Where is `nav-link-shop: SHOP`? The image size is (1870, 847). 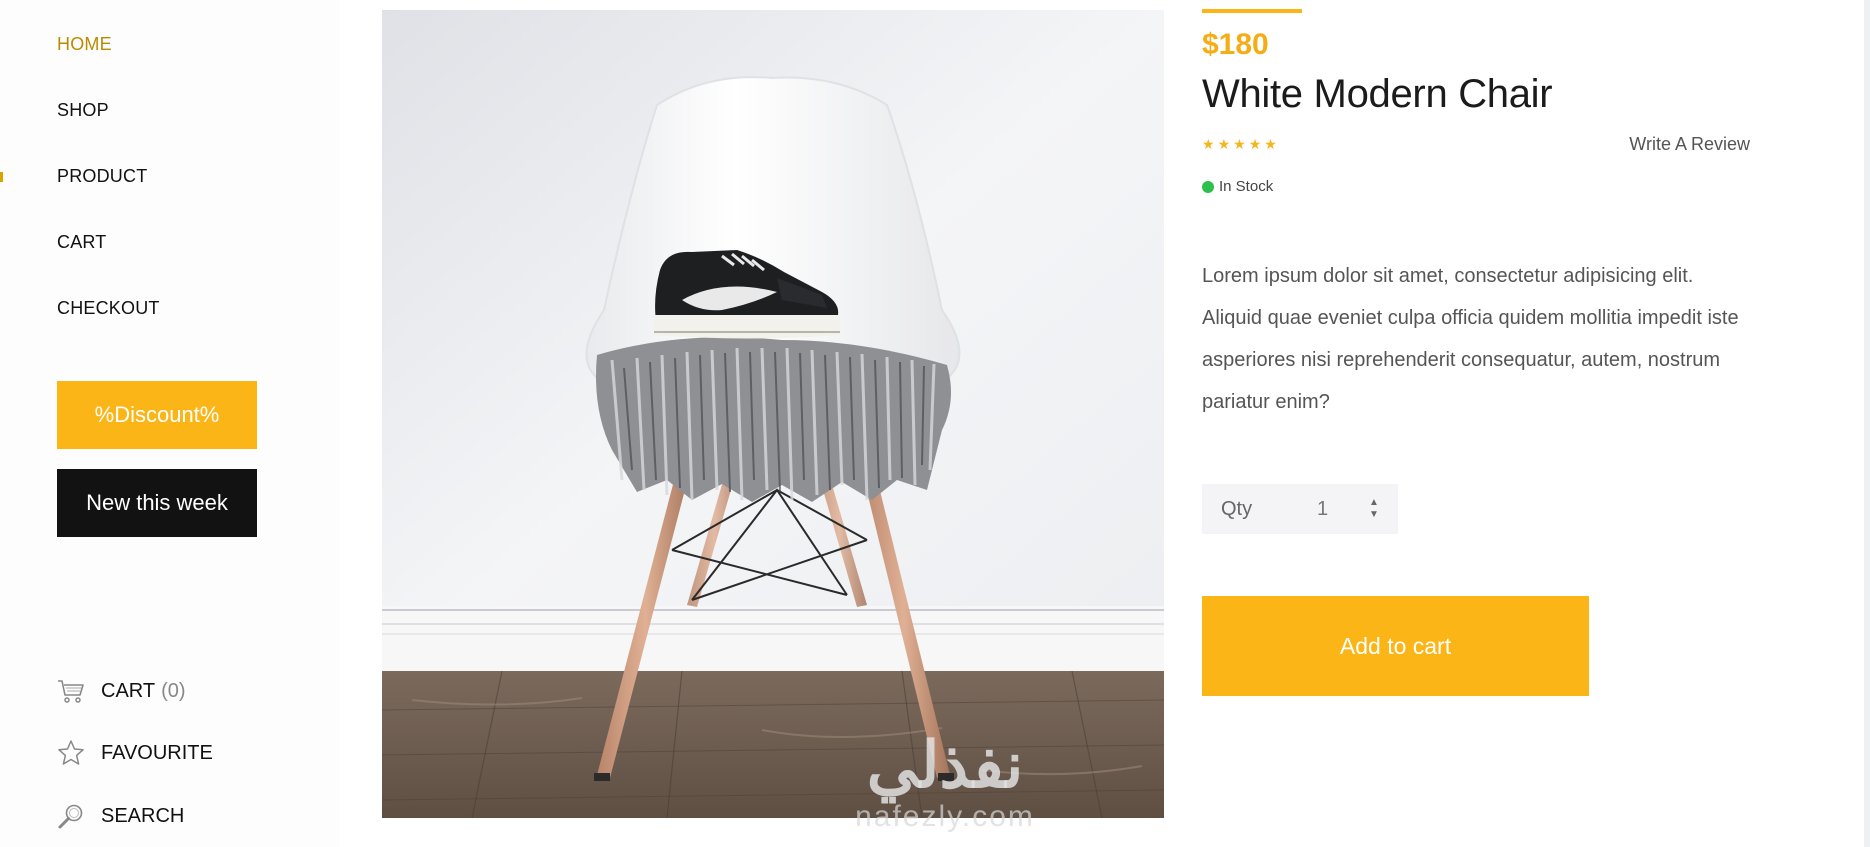
nav-link-shop: SHOP is located at coordinates (83, 110).